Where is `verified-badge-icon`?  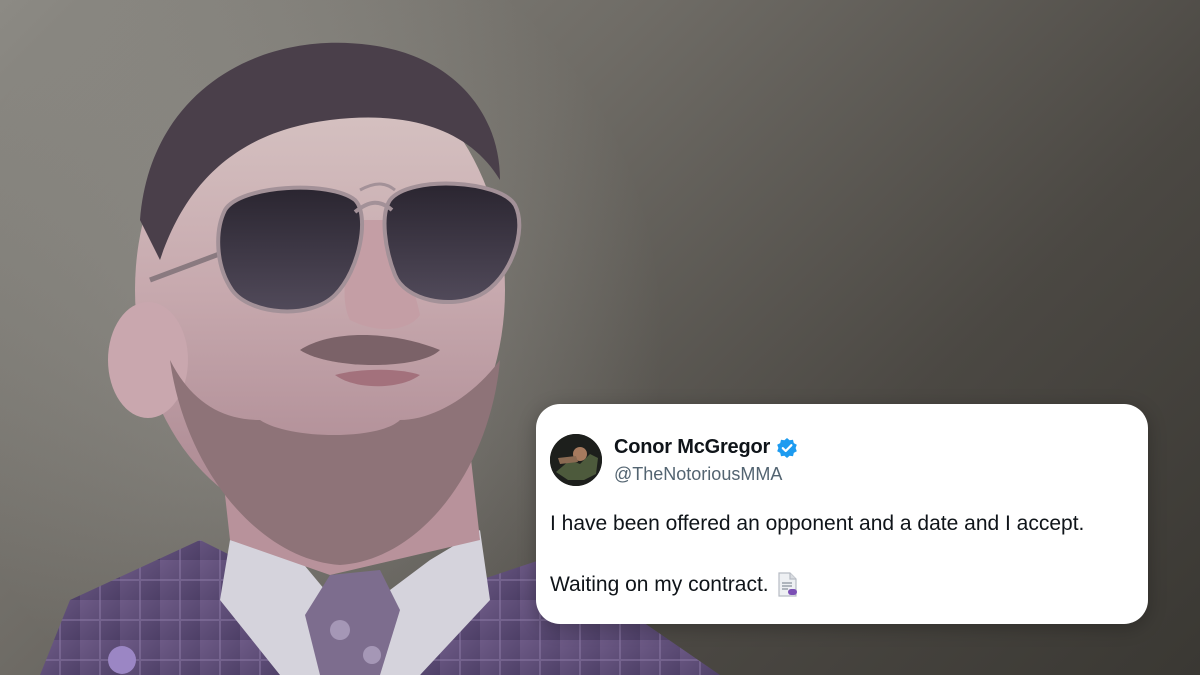
verified-badge-icon is located at coordinates (787, 448).